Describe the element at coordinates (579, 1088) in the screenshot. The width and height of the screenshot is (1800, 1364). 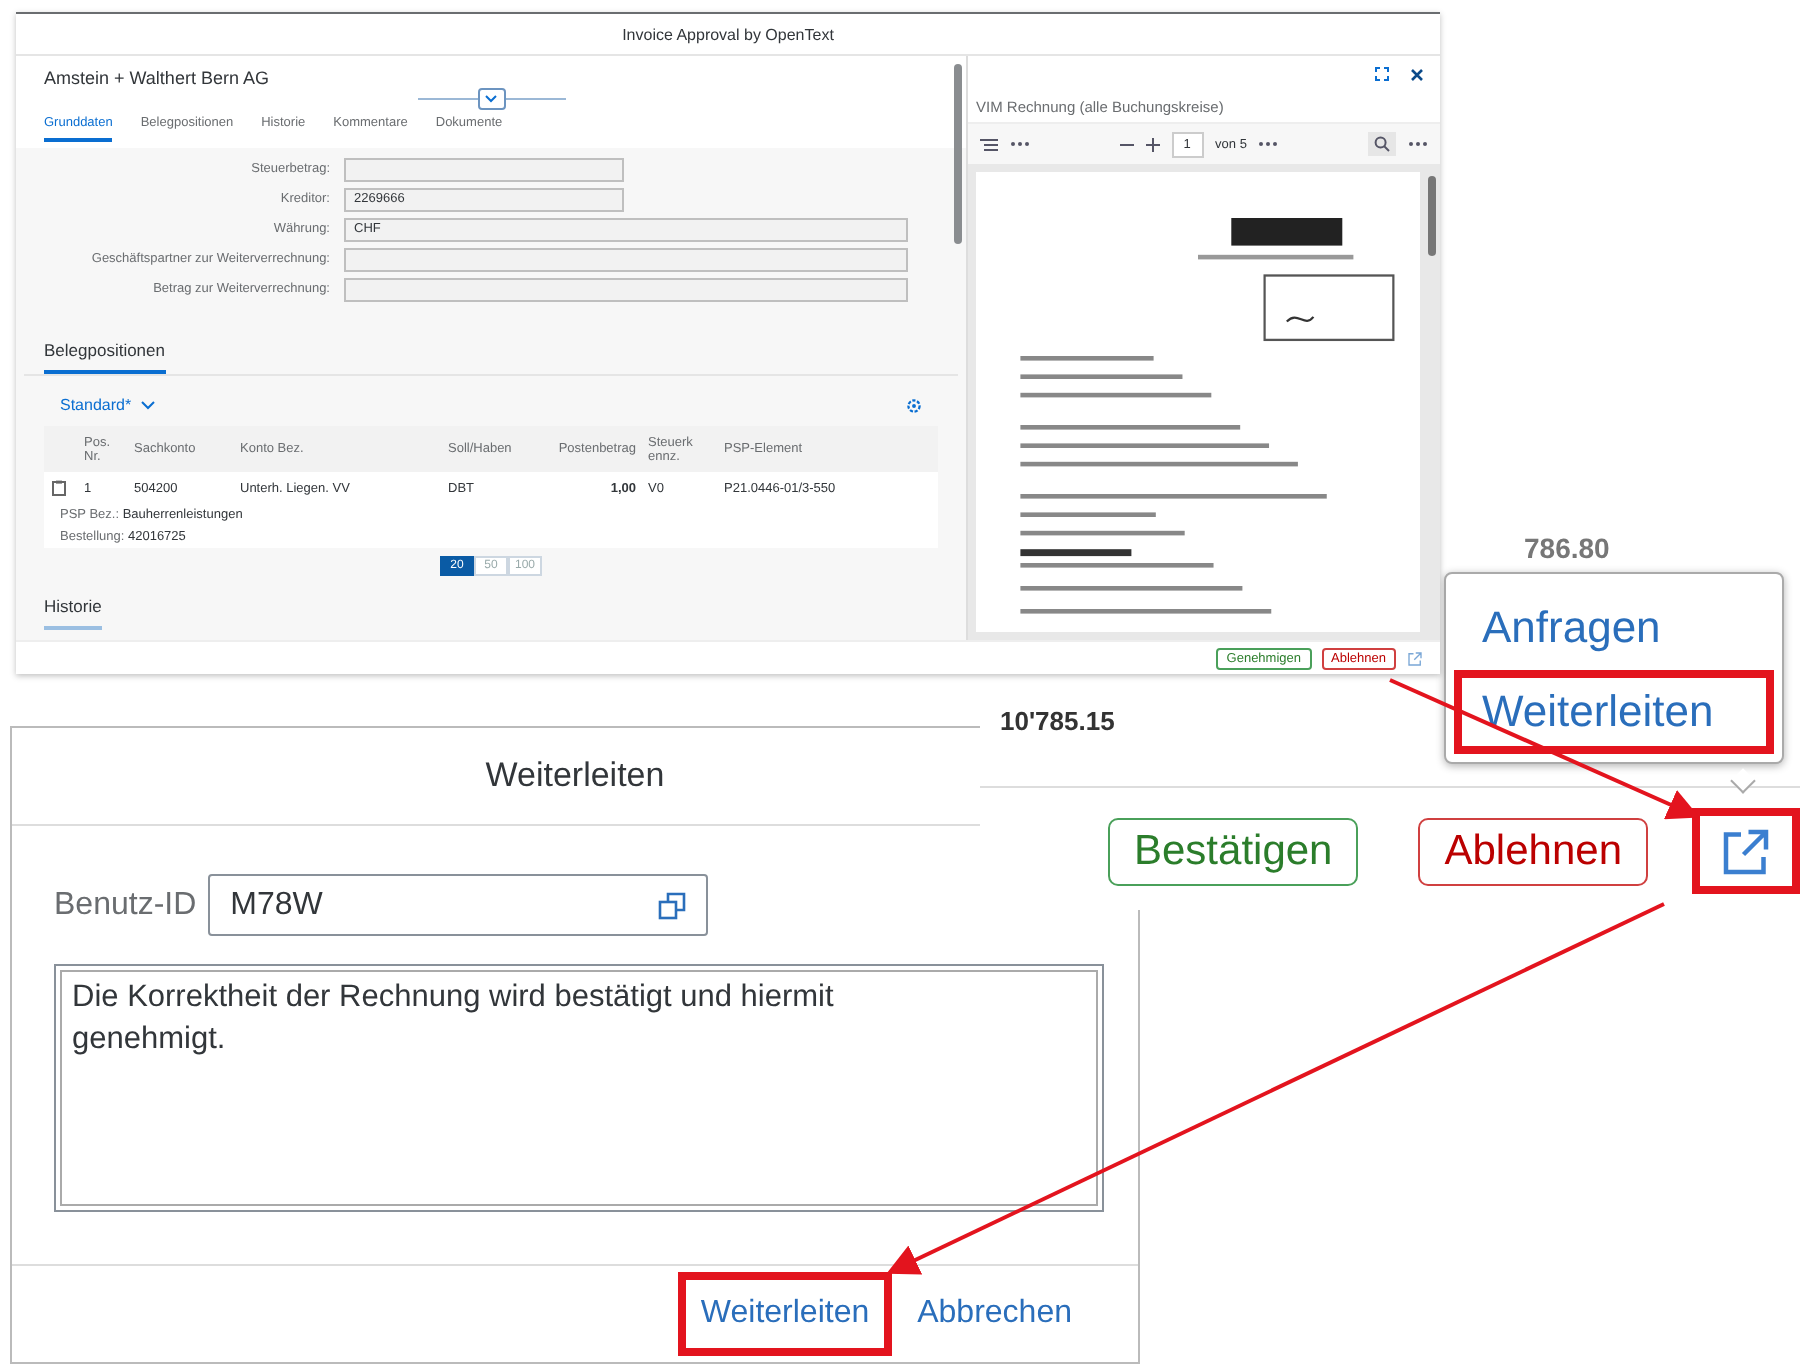
I see `comment-field: Die Korrektheit der Rechnung wird bestätigt und hiermit genehmigt.` at that location.